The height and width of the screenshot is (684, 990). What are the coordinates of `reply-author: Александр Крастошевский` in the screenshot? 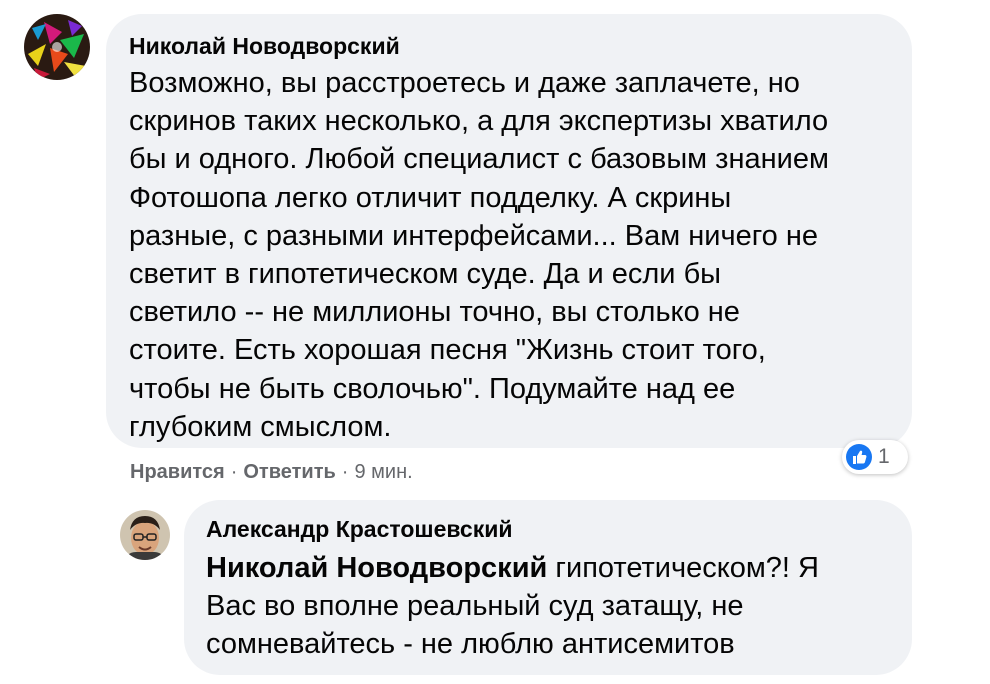 It's located at (548, 529).